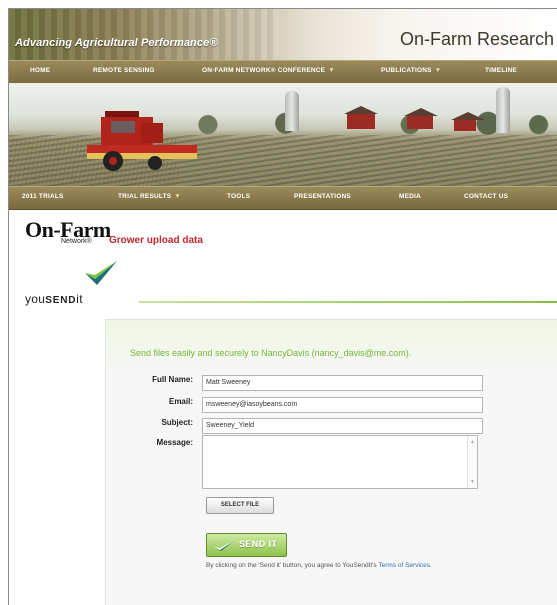  What do you see at coordinates (76, 241) in the screenshot?
I see `on-farm-network-logo-sub: Network®` at bounding box center [76, 241].